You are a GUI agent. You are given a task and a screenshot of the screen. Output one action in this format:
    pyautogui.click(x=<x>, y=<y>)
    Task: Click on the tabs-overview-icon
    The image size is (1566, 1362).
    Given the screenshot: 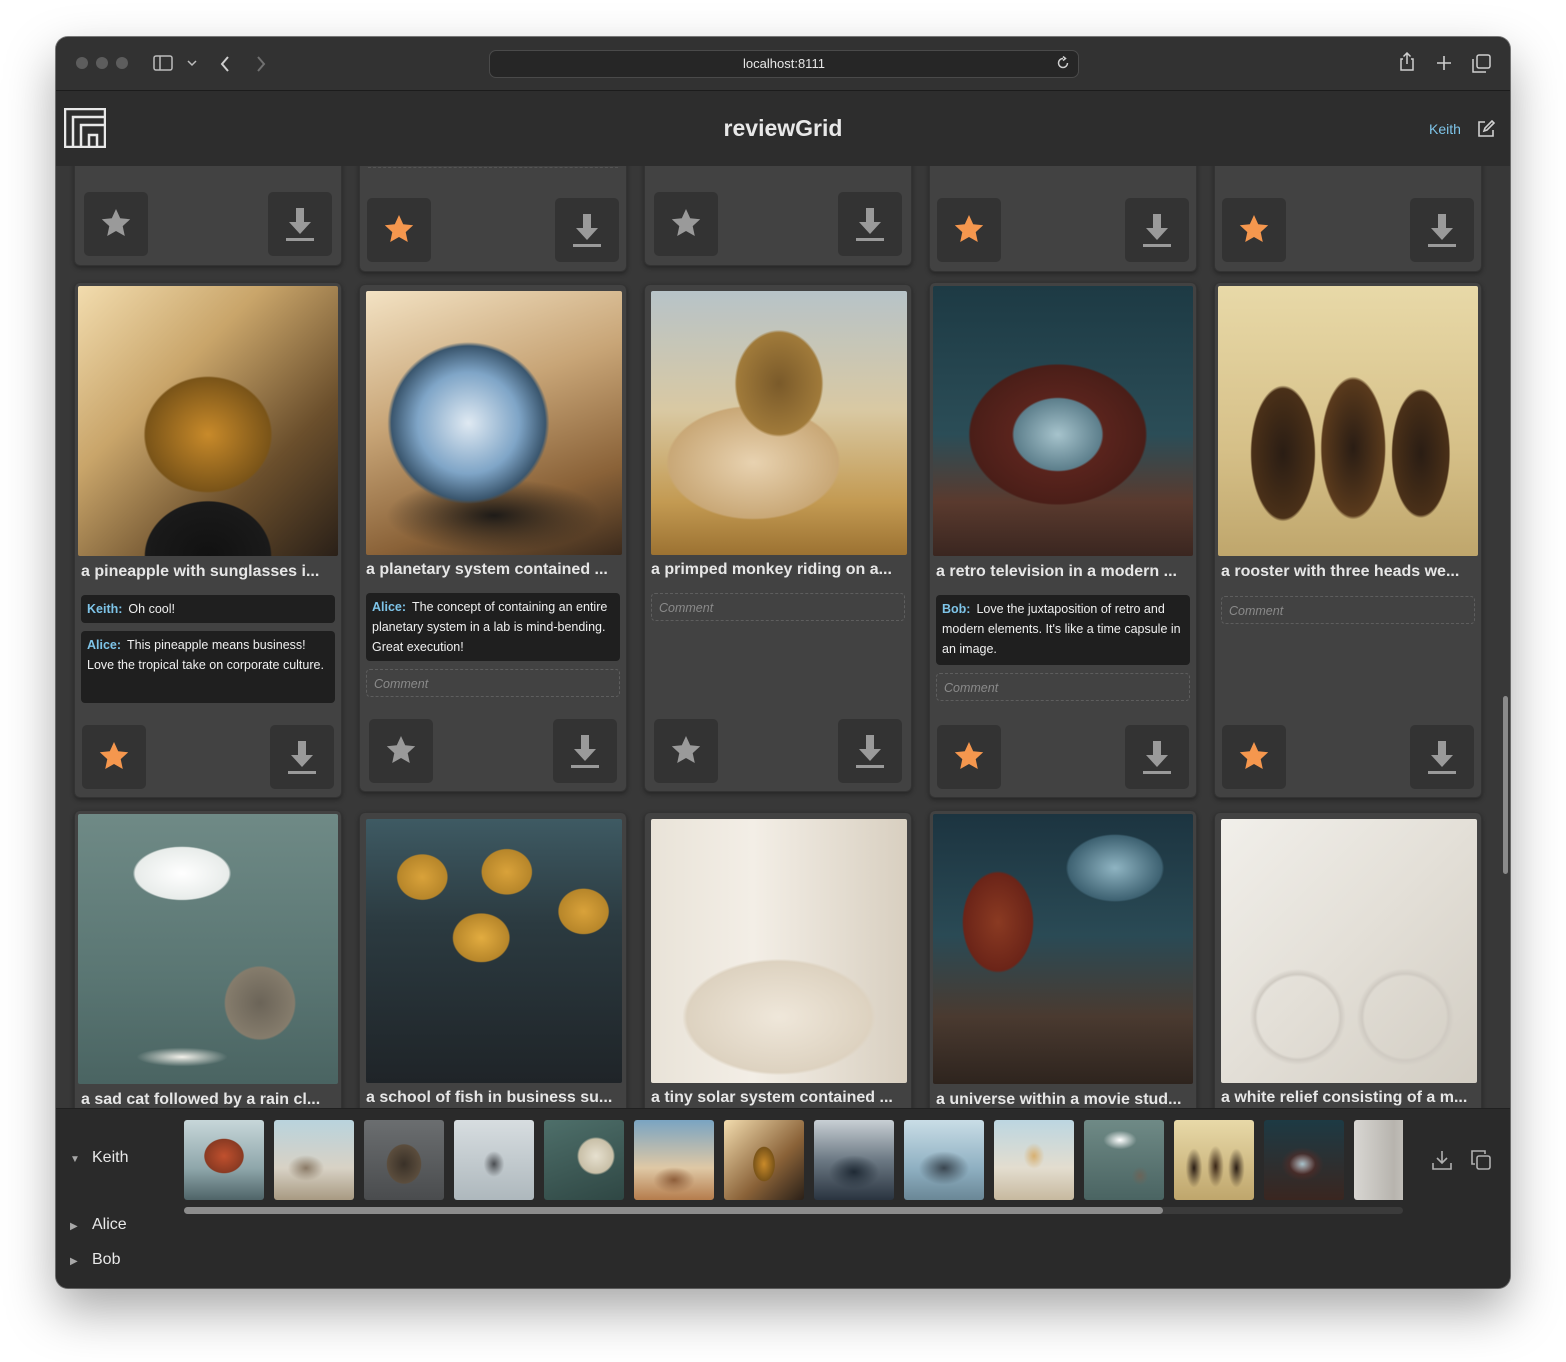 What is the action you would take?
    pyautogui.click(x=1481, y=63)
    